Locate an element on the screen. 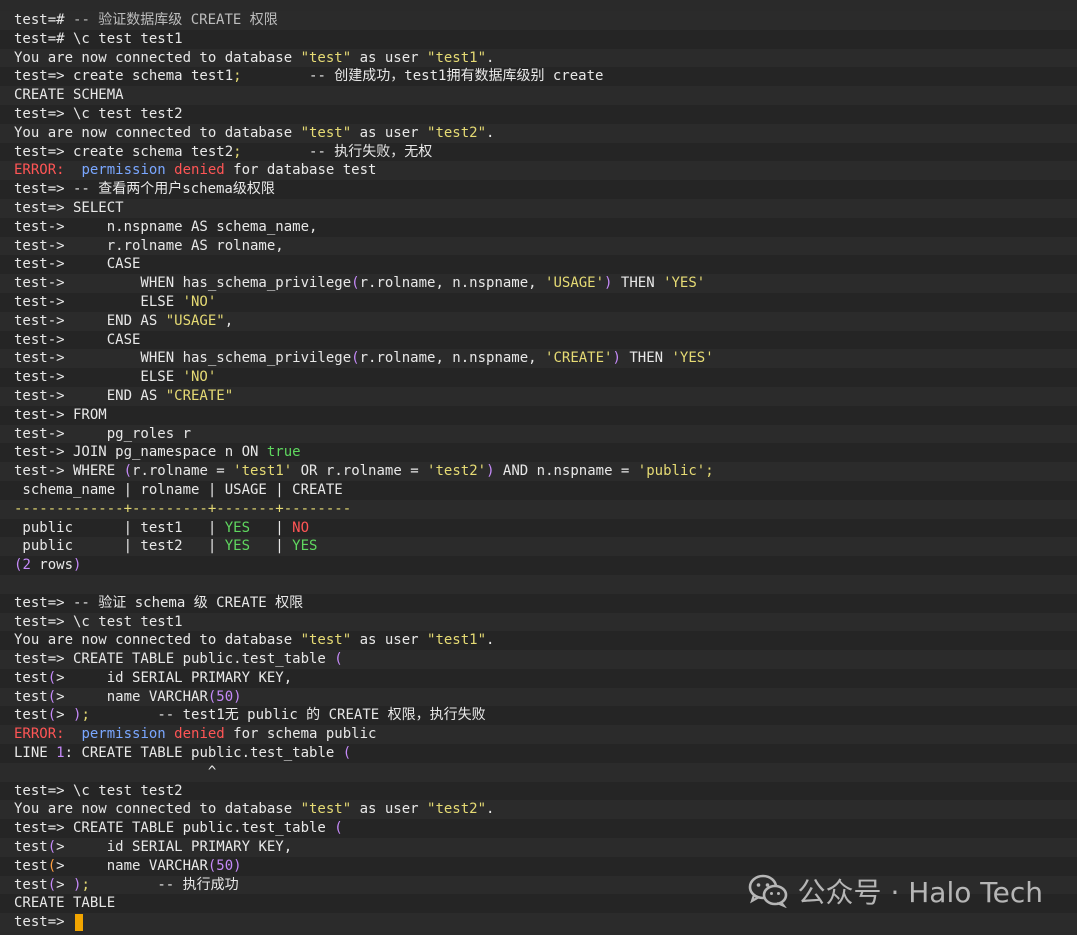  terminal-line: test-> pg_roles r is located at coordinates (538, 434).